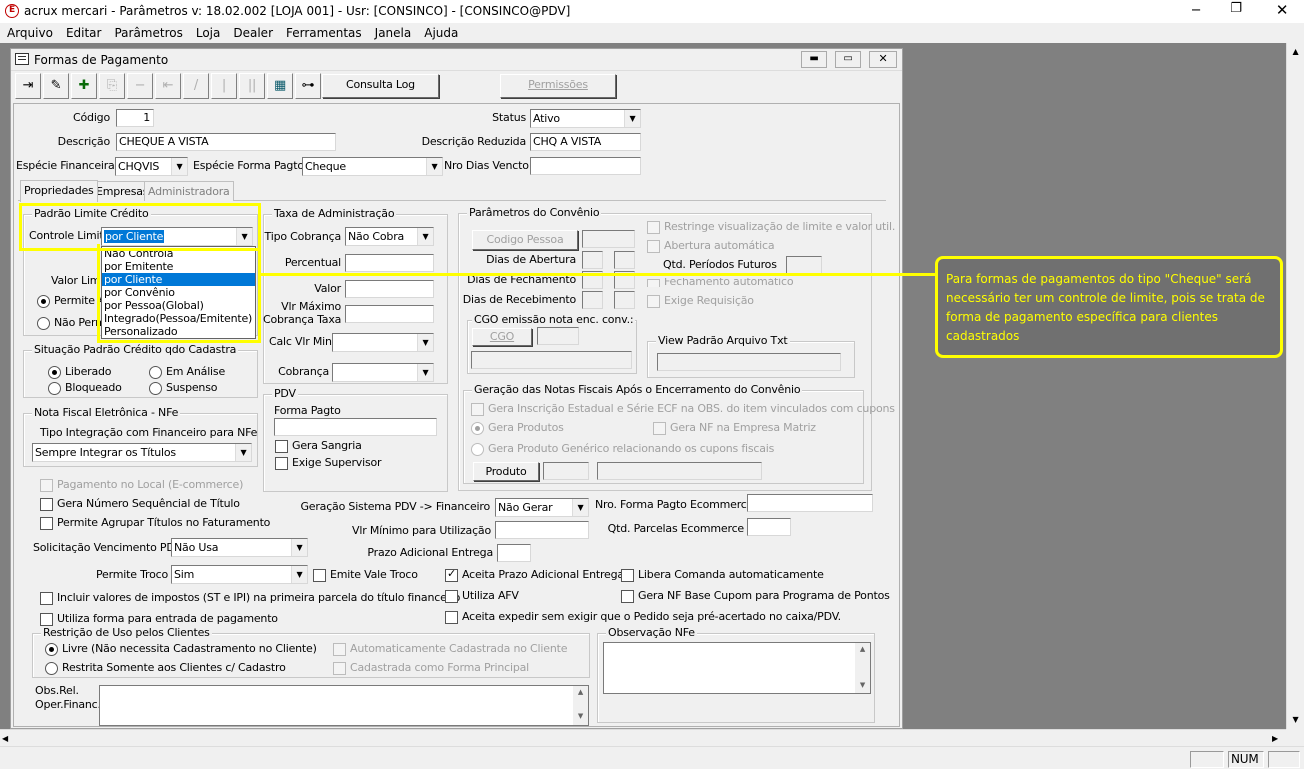 The image size is (1304, 769). I want to click on grid-icon: ▦, so click(280, 86).